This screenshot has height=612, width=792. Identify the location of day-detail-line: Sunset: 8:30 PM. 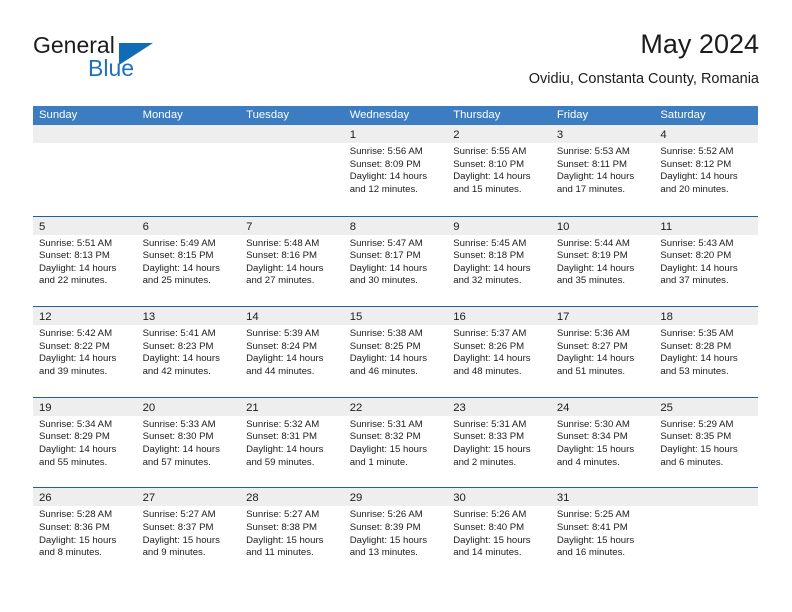
(178, 437).